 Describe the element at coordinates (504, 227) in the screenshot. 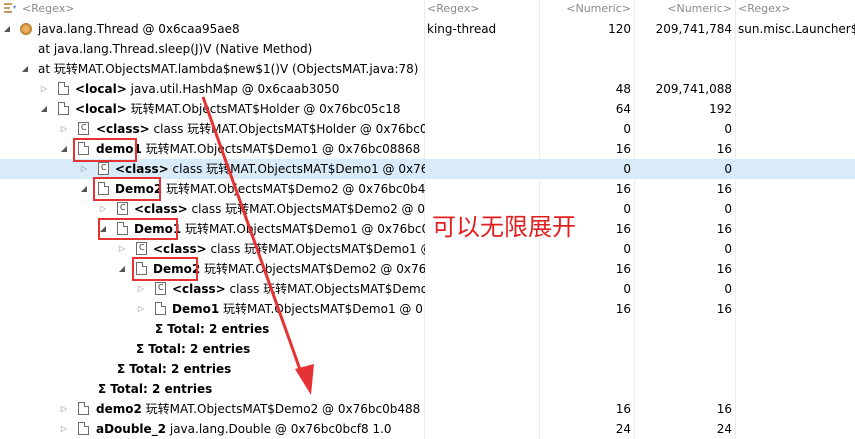

I see `annotation-text: 可以无限展开` at that location.